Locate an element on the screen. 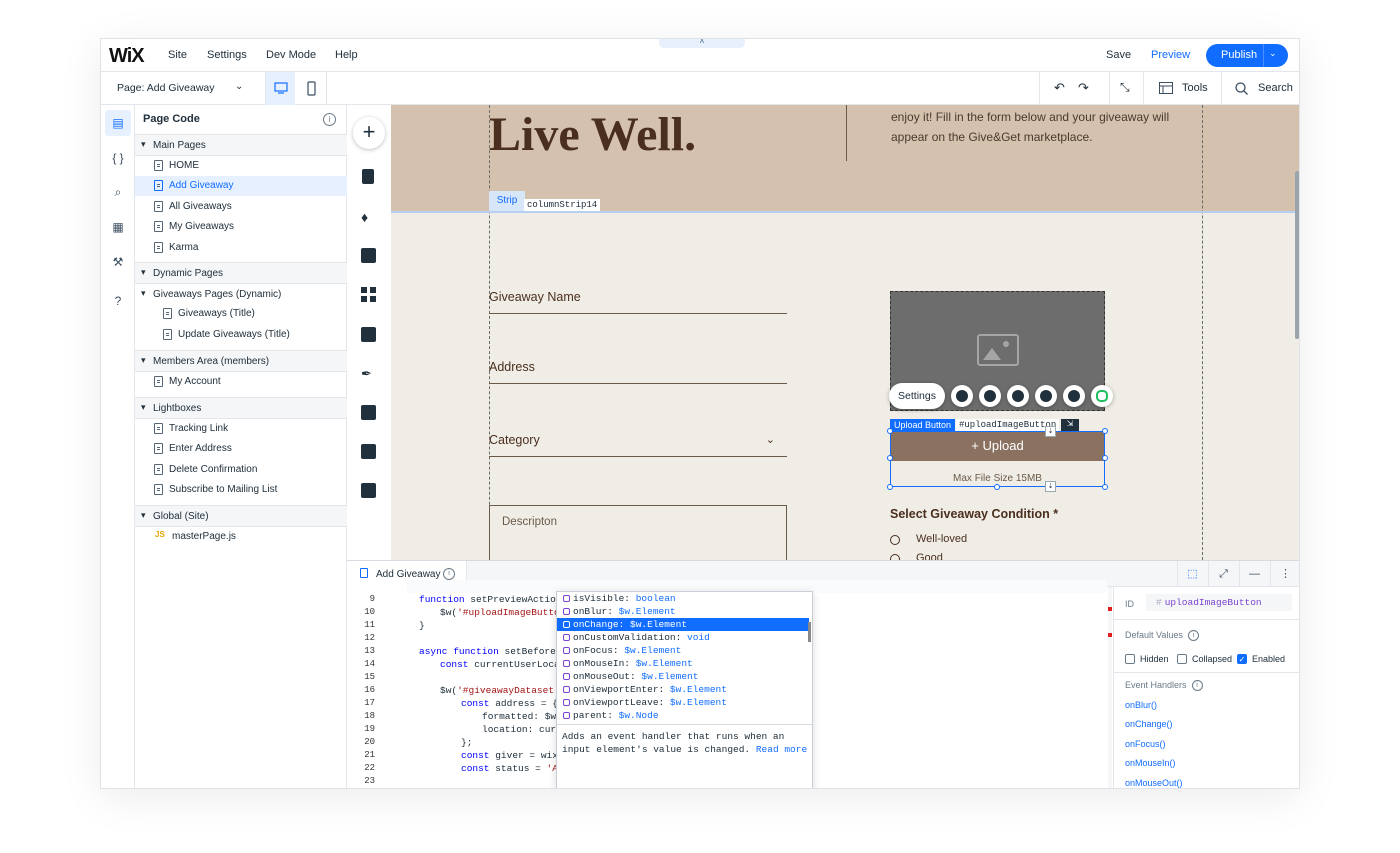 Image resolution: width=1400 pixels, height=853 pixels. radio-well-loved is located at coordinates (895, 540).